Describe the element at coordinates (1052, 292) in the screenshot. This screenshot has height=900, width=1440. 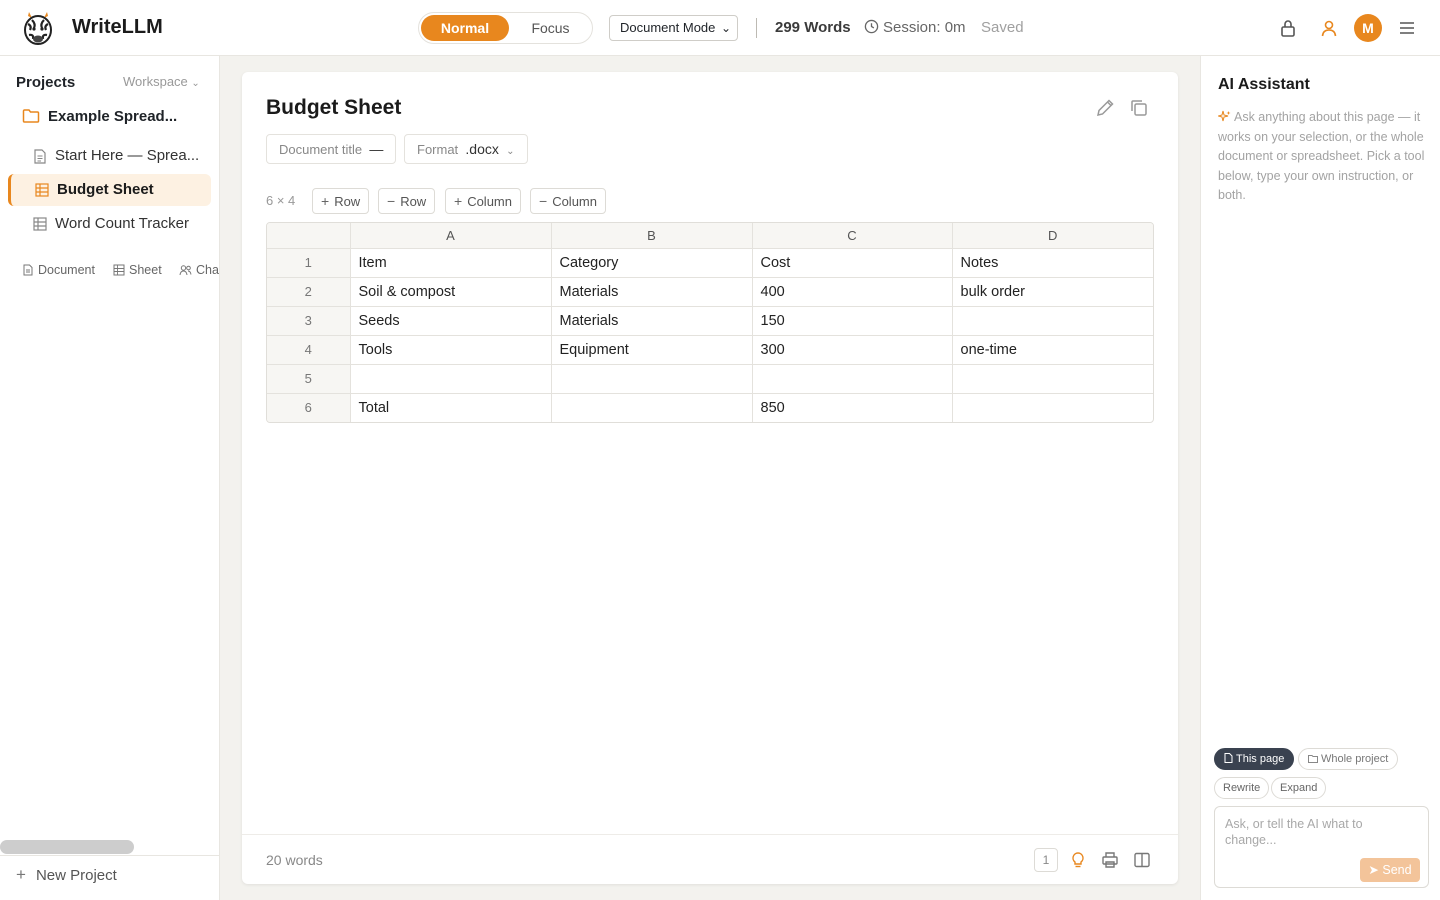
I see `cell: bulk order` at that location.